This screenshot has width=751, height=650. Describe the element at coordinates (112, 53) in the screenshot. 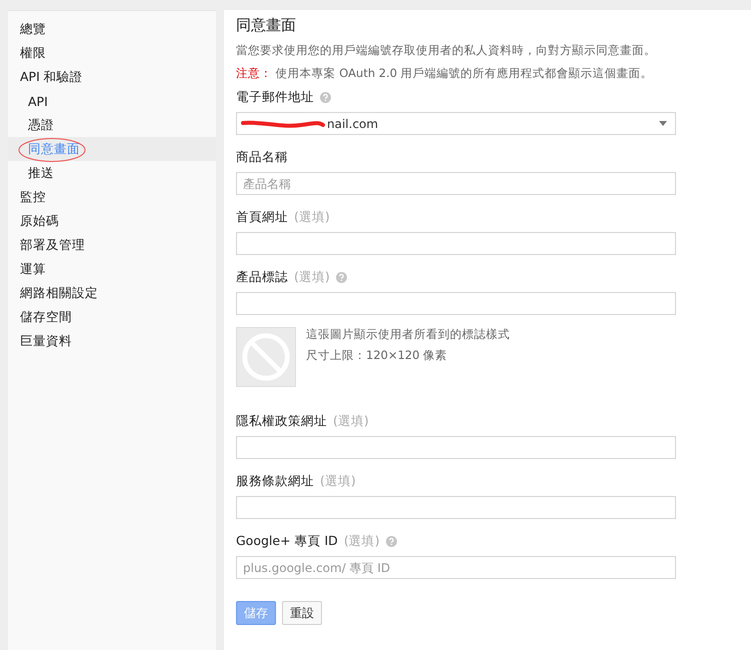

I see `sidebar-item: 權限` at that location.